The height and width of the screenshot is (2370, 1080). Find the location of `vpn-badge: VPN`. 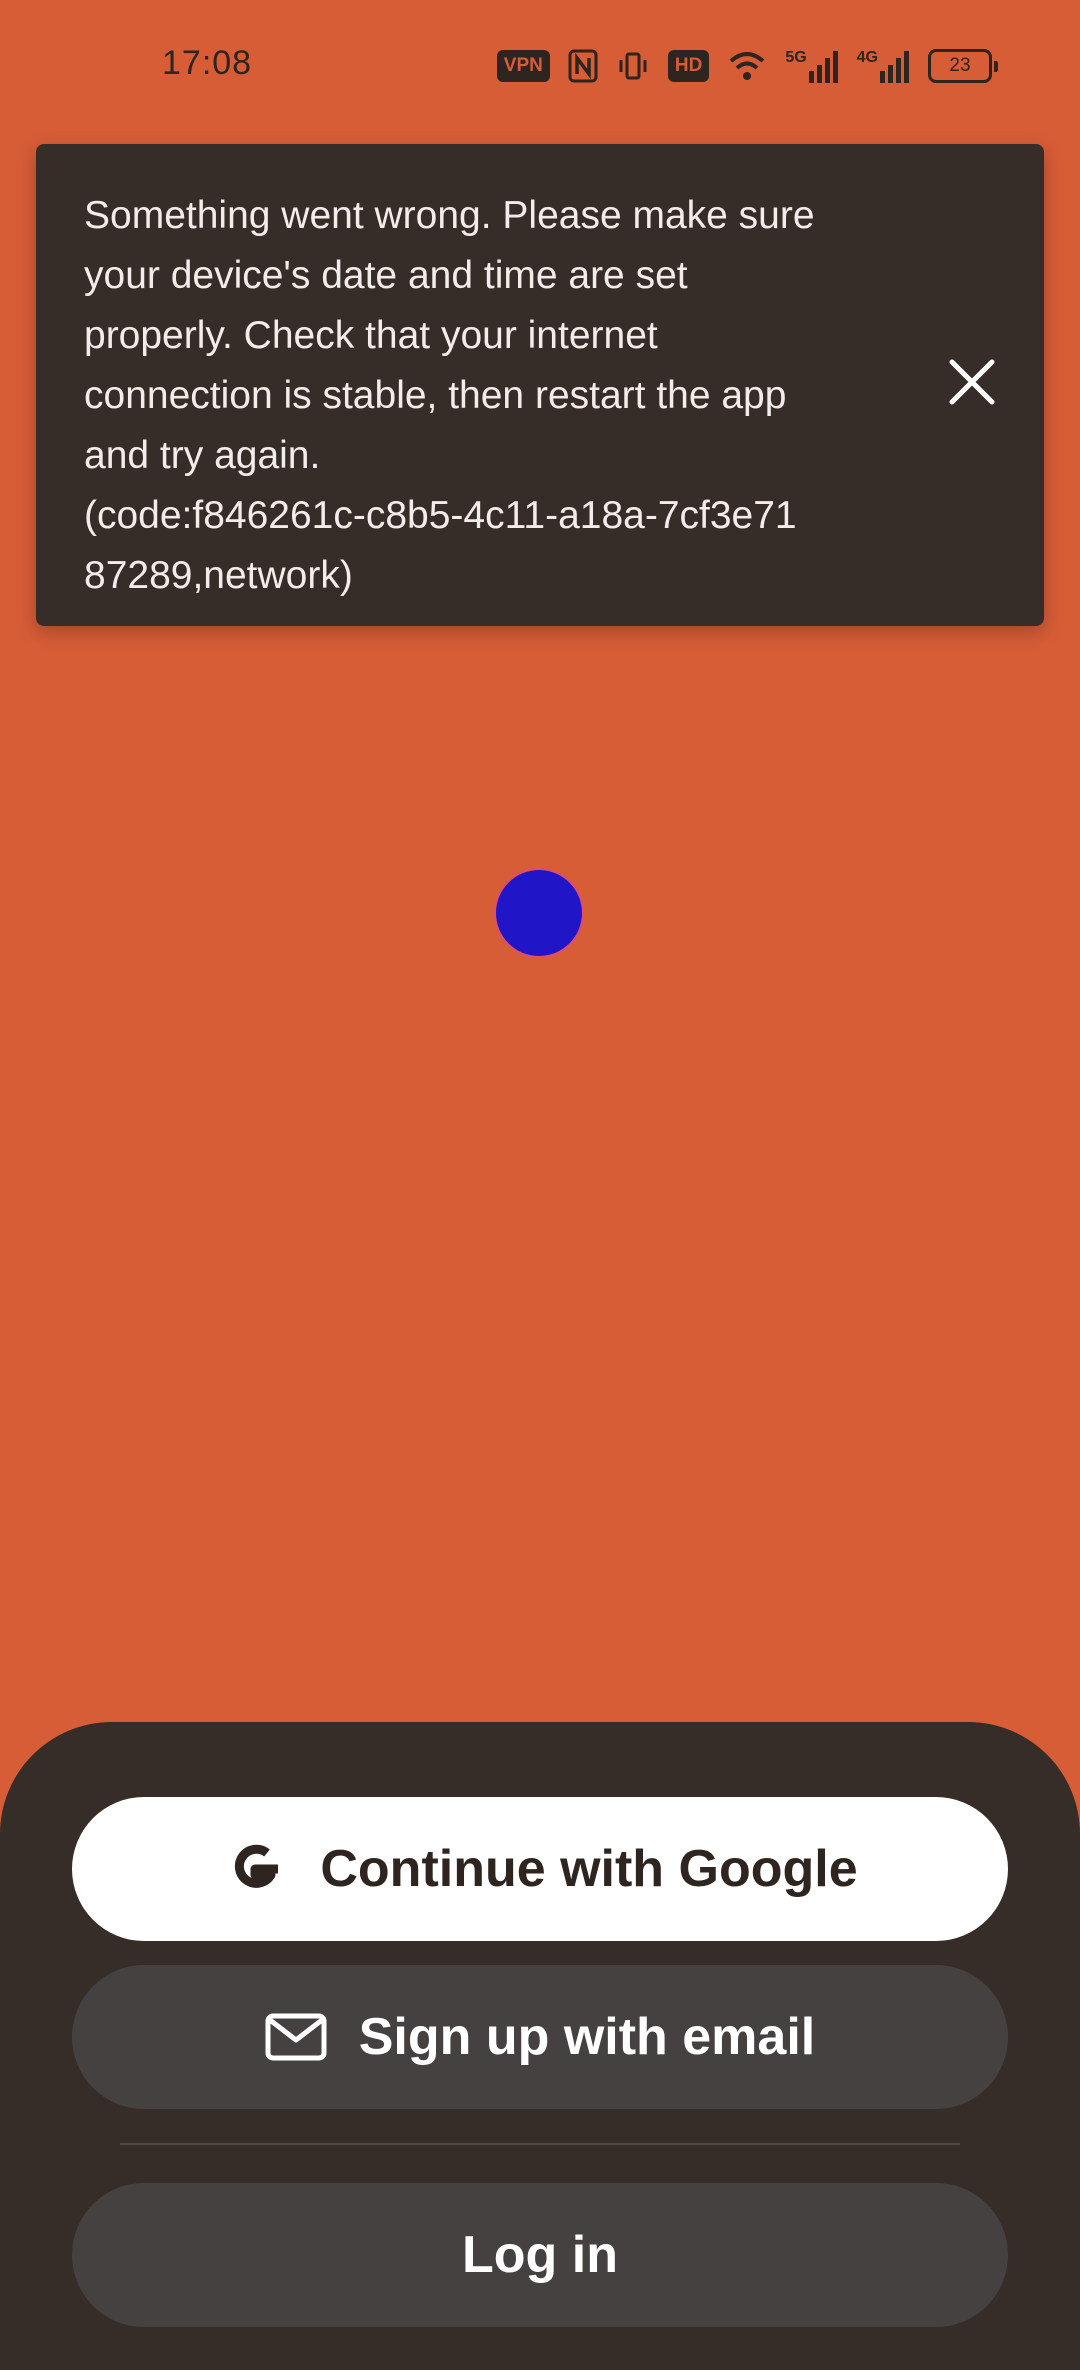

vpn-badge: VPN is located at coordinates (523, 66).